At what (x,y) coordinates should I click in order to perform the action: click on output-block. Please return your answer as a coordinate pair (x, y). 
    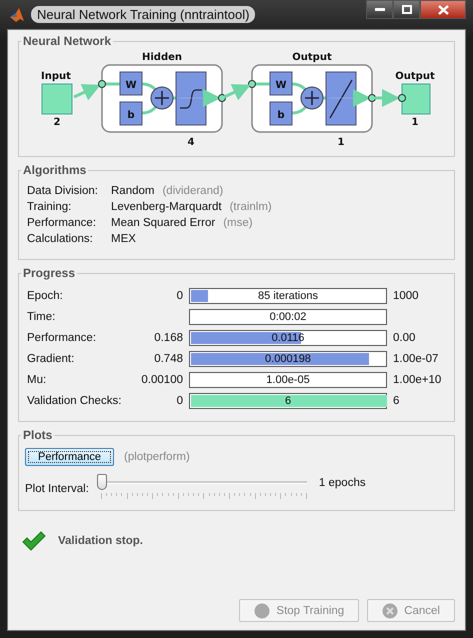
    Looking at the image, I should click on (415, 99).